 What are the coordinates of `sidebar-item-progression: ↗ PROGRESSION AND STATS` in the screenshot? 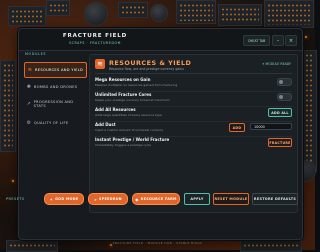 It's located at (54, 104).